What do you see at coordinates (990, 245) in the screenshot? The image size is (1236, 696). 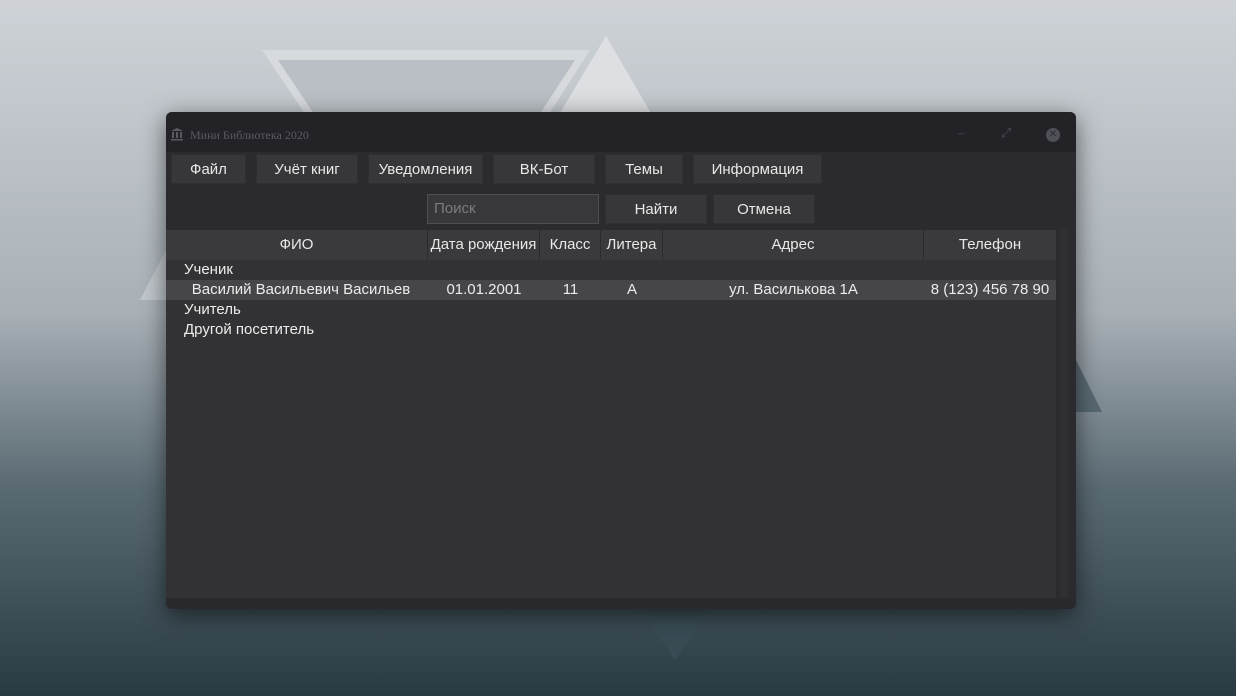 I see `column-header-phone: Телефон` at bounding box center [990, 245].